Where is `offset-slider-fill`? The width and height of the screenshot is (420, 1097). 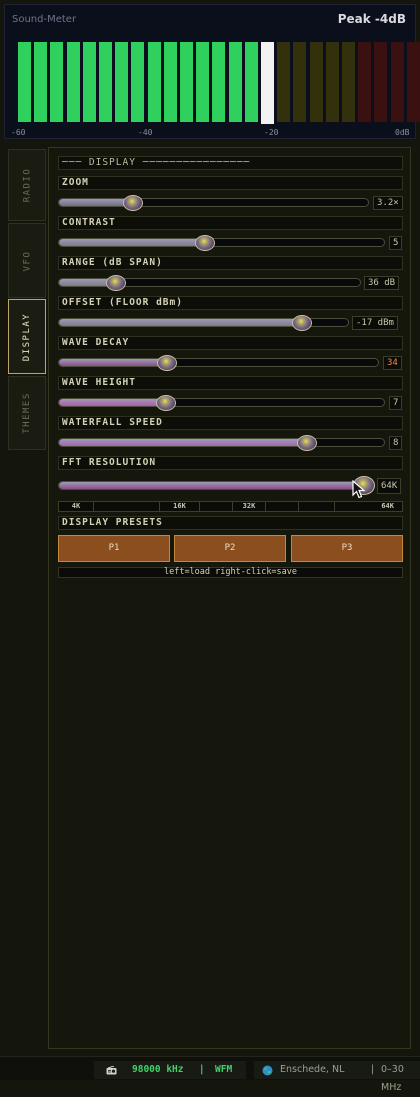 offset-slider-fill is located at coordinates (180, 322).